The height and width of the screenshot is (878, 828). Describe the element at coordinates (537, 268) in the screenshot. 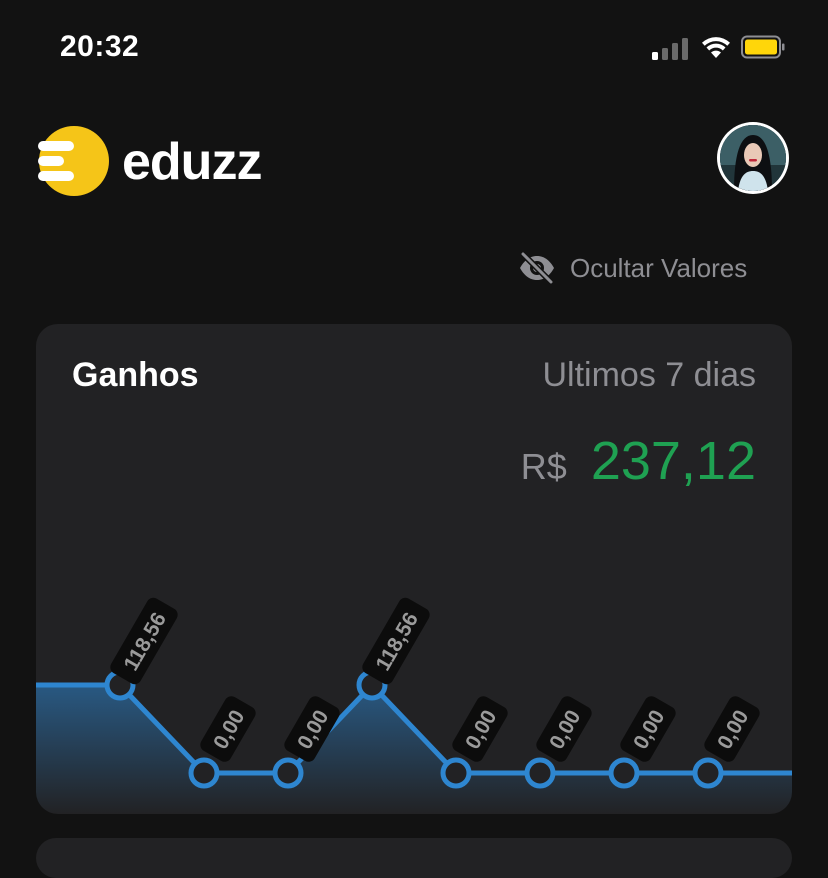

I see `eye-off-icon` at that location.